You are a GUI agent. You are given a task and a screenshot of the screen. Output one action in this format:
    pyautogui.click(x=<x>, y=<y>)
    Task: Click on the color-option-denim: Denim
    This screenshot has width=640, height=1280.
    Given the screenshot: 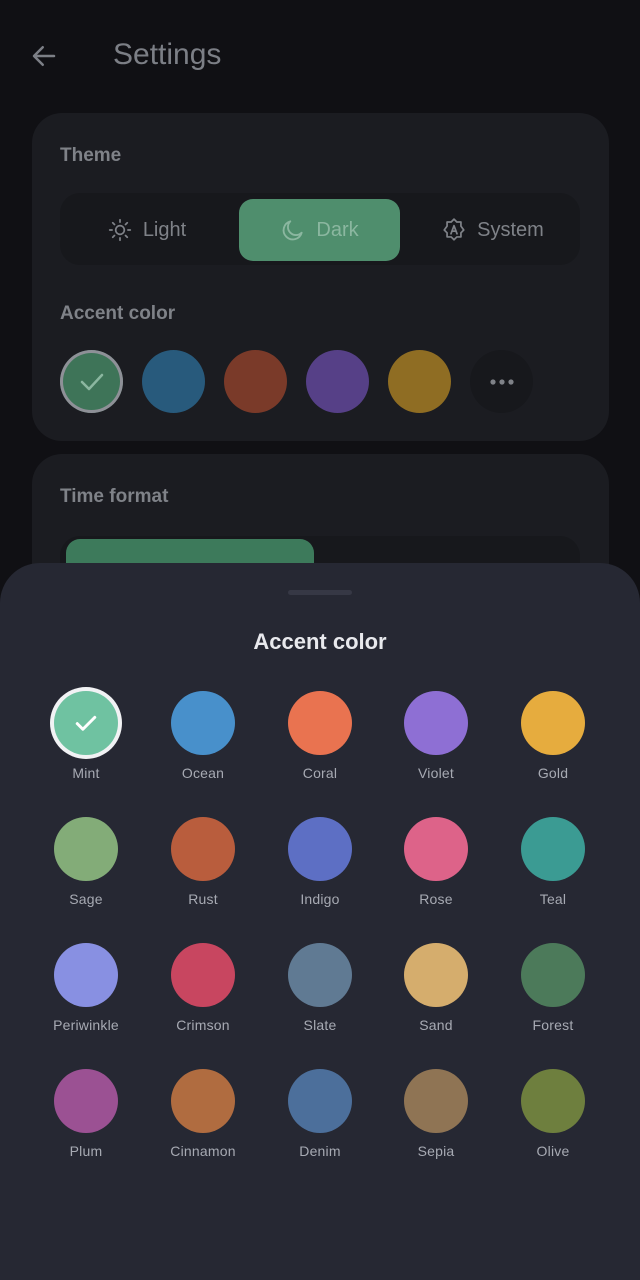 What is the action you would take?
    pyautogui.click(x=320, y=1124)
    